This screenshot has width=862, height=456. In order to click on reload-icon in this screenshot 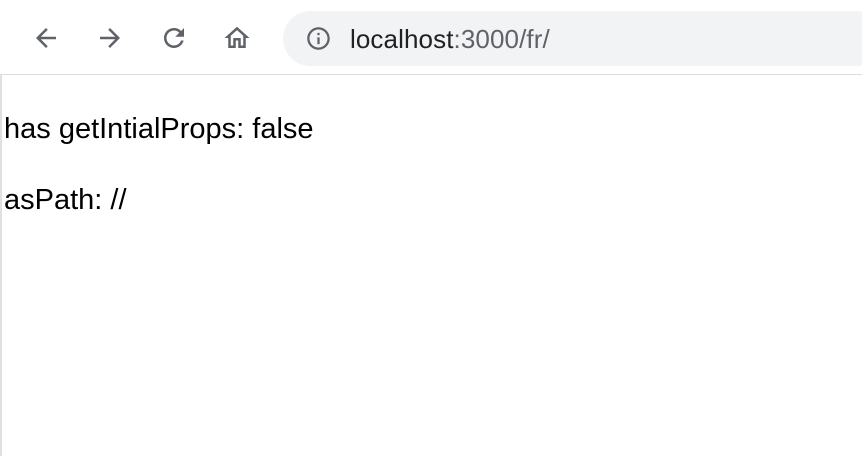, I will do `click(174, 38)`.